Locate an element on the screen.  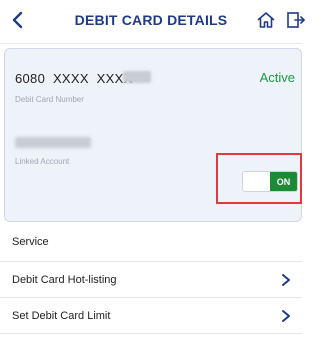
list-item-debit-card-hotlisting: Debit Card Hot-listing is located at coordinates (151, 280).